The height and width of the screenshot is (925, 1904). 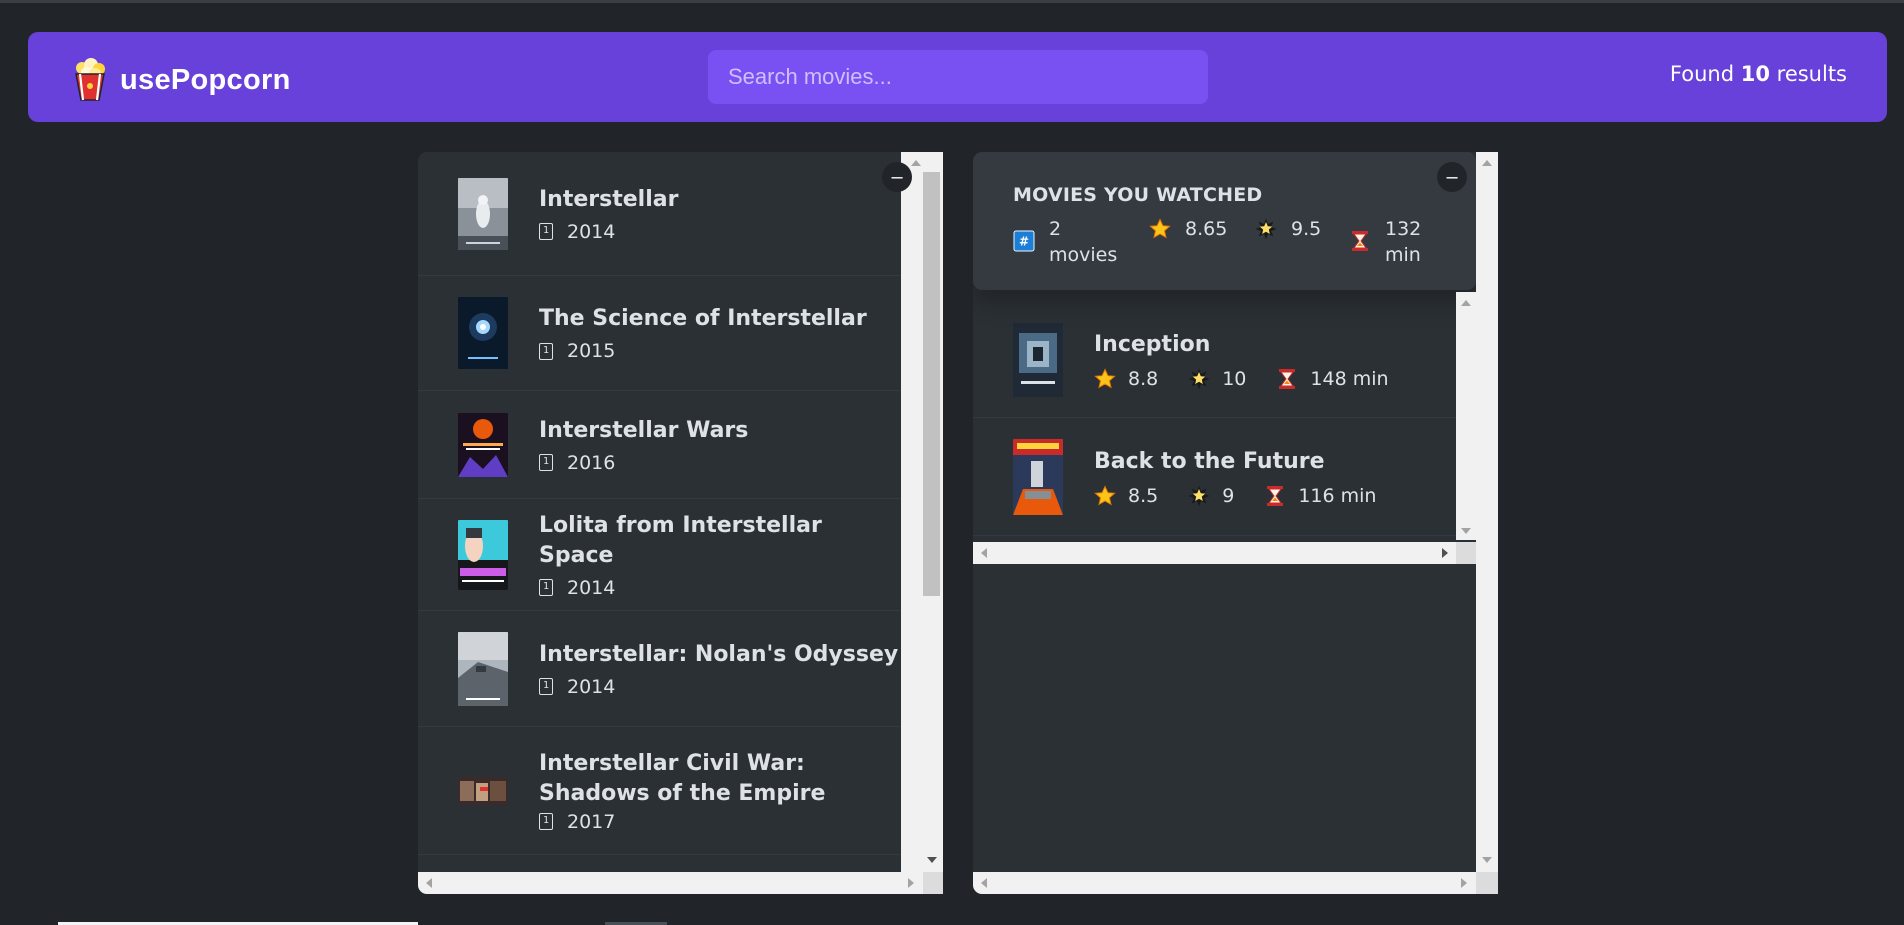 I want to click on collapse-watched-button: –, so click(x=1452, y=177).